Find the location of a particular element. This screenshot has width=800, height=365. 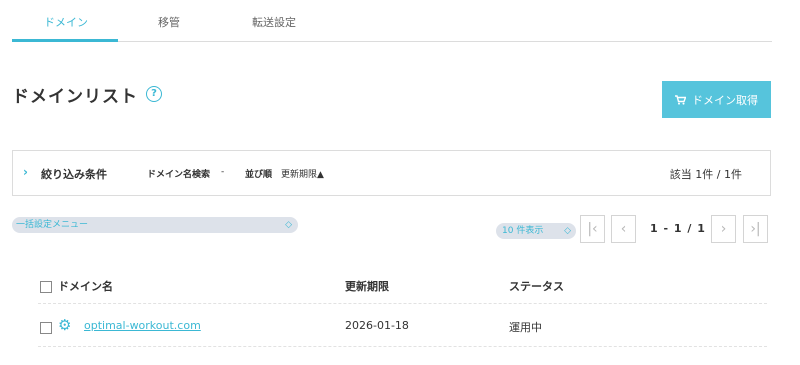

domain-expiry: 2026-01-18 is located at coordinates (377, 325).